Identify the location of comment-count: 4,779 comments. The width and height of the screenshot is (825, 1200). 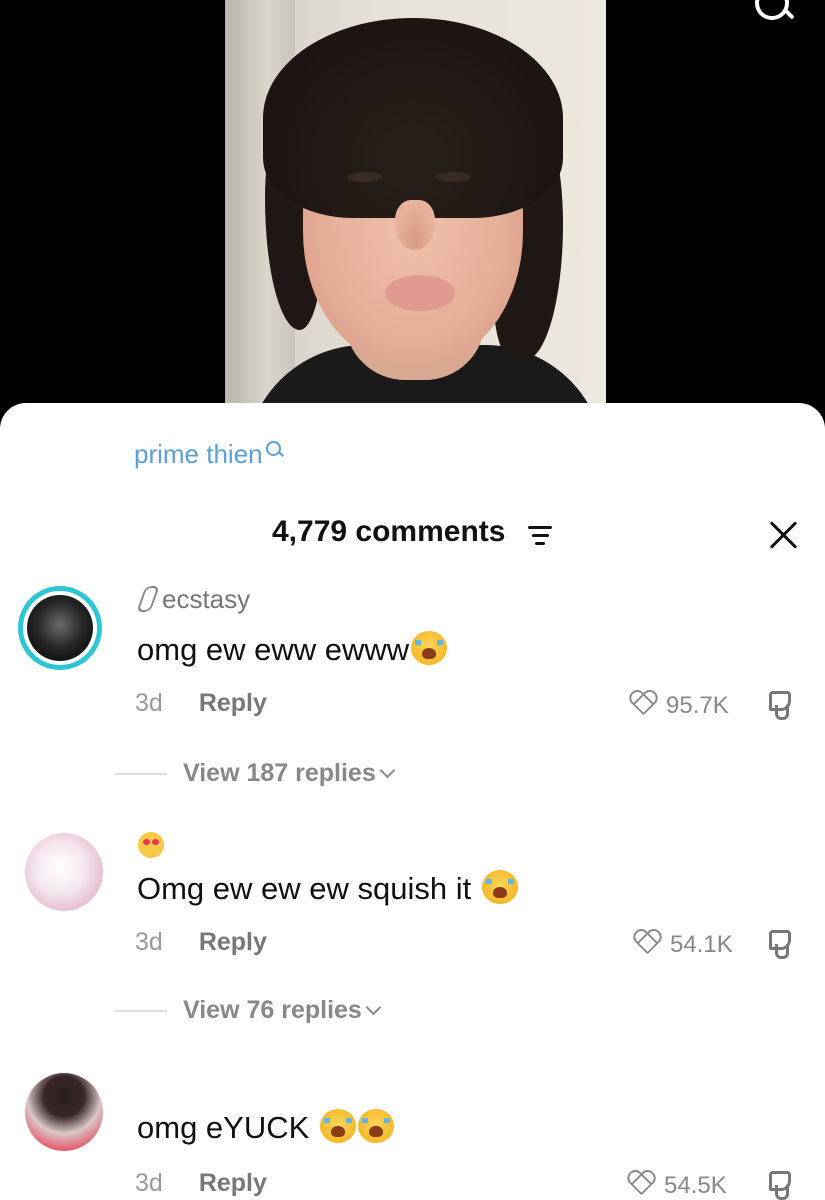
(389, 531).